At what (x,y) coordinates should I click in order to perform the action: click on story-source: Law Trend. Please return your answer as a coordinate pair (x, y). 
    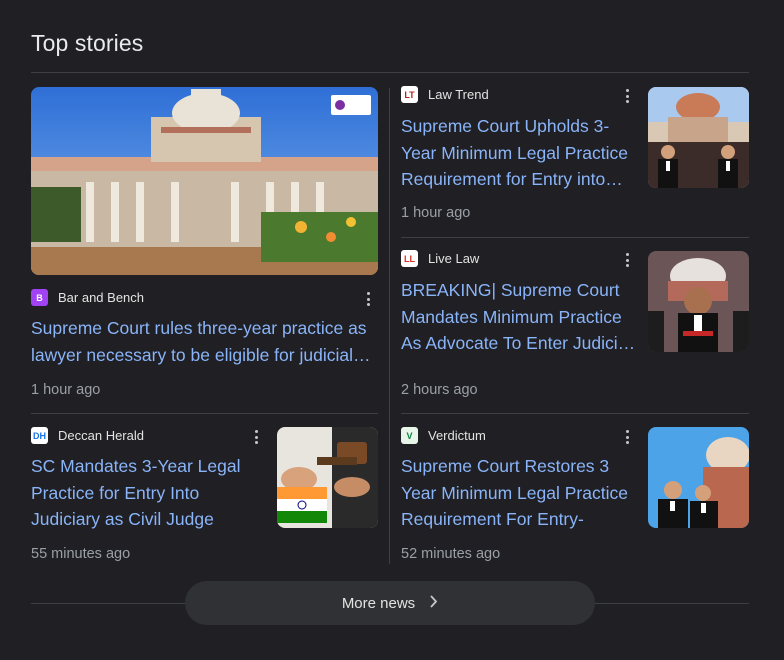
    Looking at the image, I should click on (458, 94).